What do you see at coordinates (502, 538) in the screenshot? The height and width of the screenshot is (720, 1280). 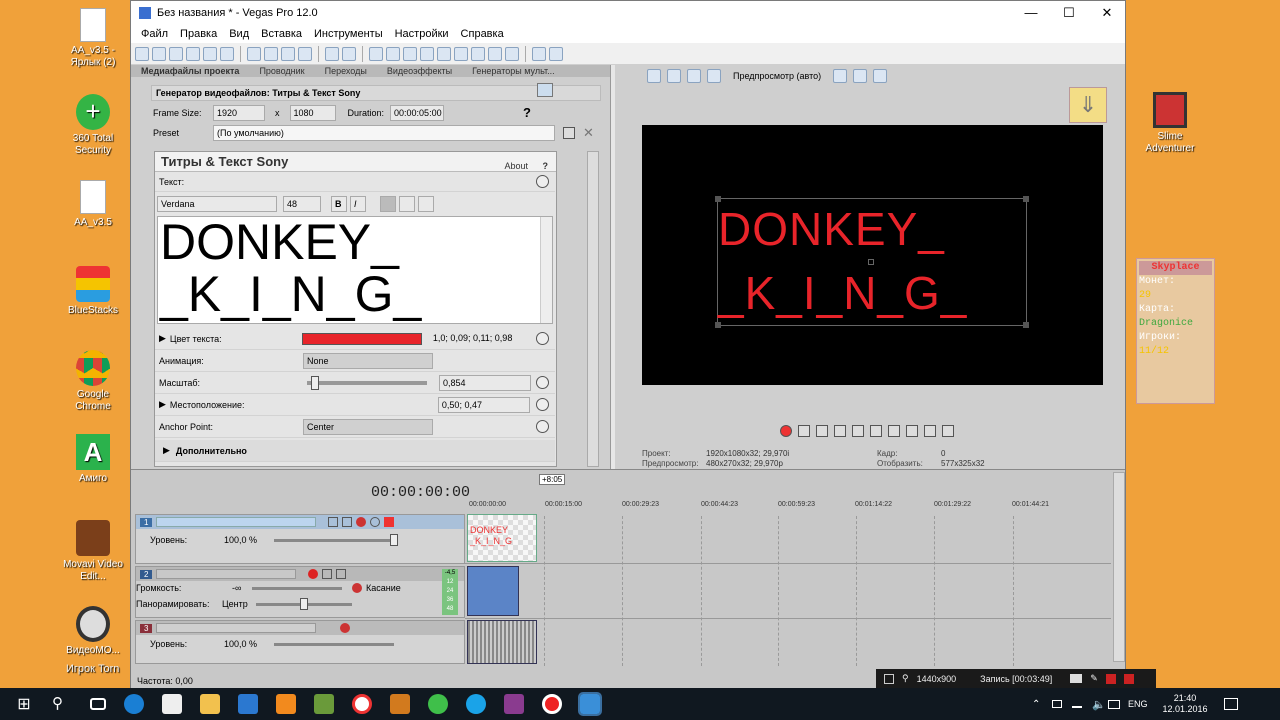 I see `text-event-clip: DONKEY _K_I_N_G` at bounding box center [502, 538].